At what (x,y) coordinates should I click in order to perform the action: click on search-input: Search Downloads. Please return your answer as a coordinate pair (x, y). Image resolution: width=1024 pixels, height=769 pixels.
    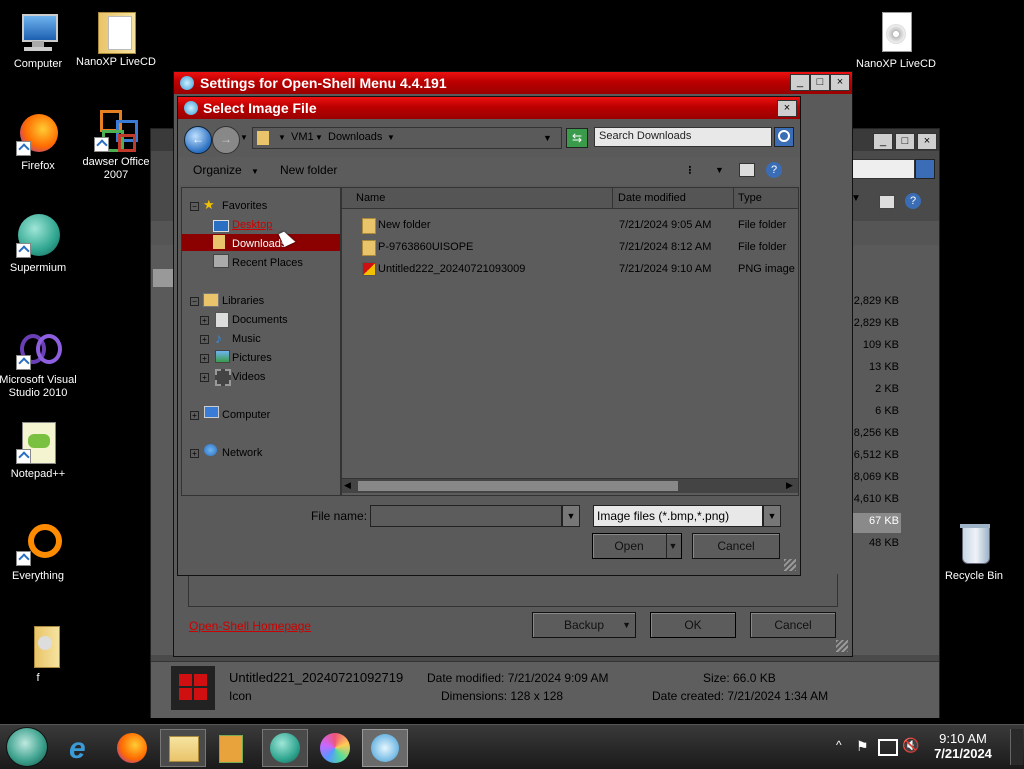
    Looking at the image, I should click on (683, 137).